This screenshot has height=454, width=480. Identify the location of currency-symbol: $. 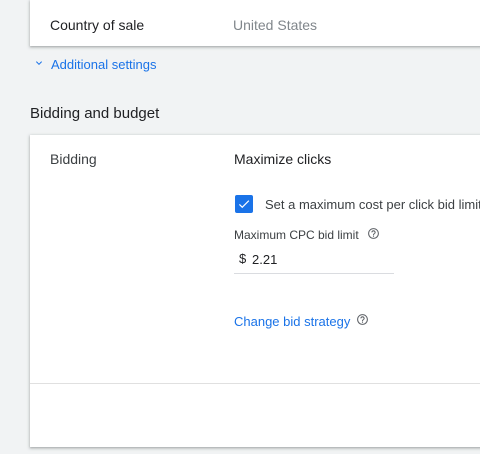
(243, 258).